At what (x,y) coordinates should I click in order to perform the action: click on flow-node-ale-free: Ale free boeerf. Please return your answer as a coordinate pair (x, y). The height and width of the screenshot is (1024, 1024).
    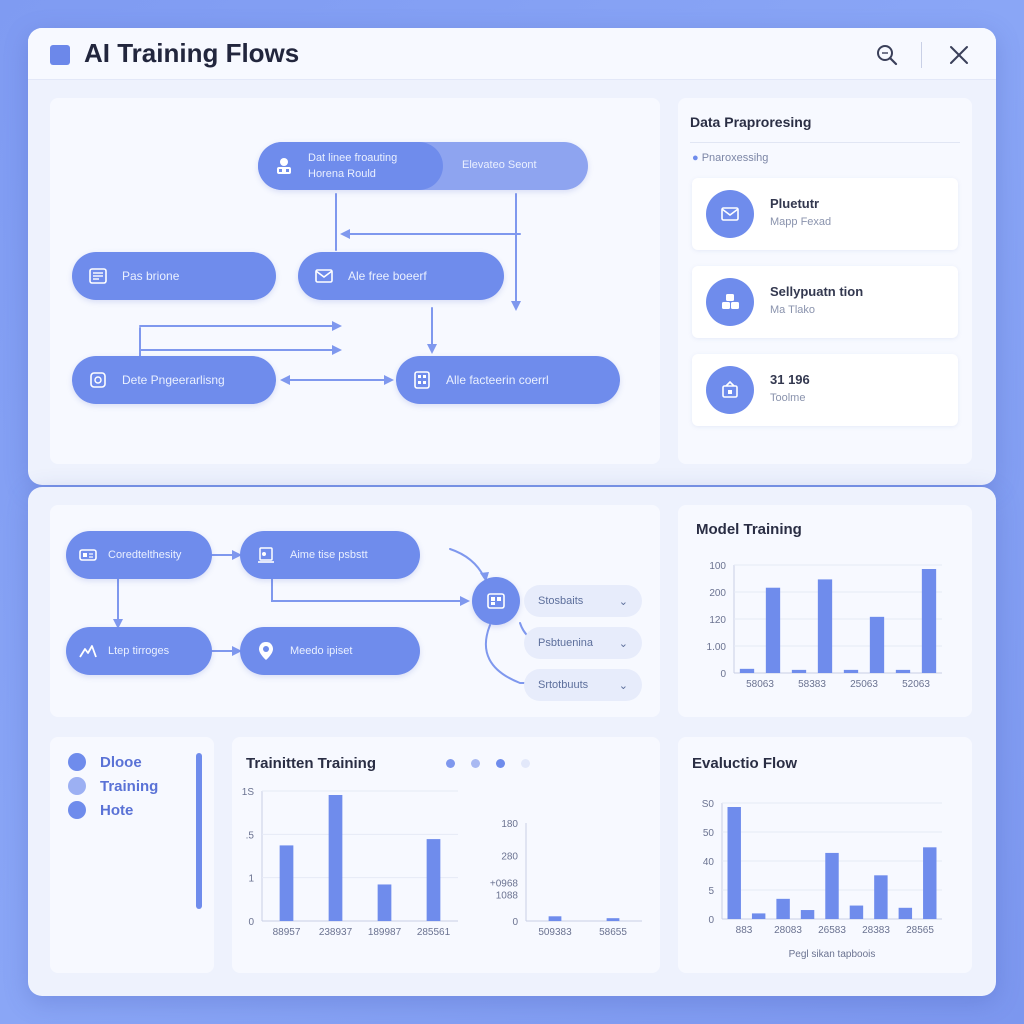
    Looking at the image, I should click on (401, 276).